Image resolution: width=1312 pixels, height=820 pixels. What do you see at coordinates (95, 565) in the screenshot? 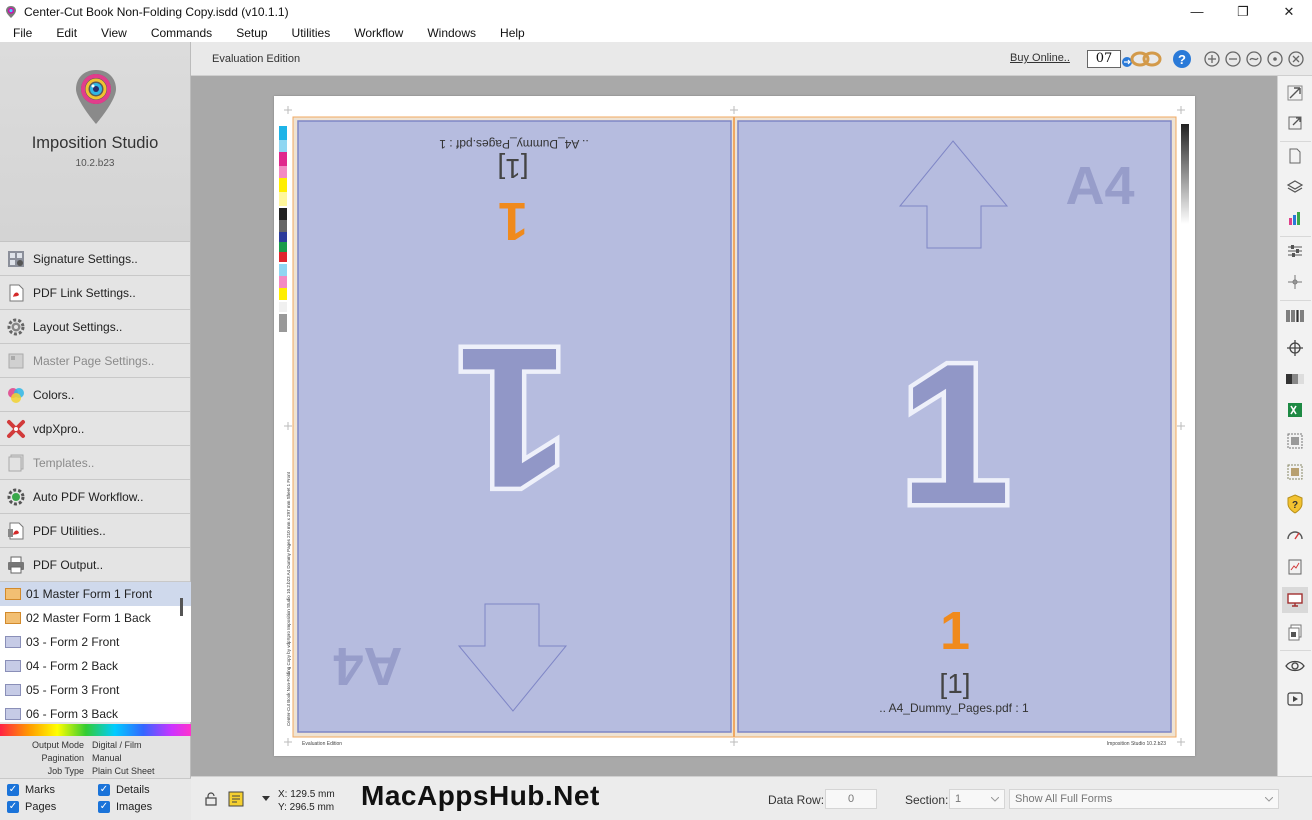
I see `pdf-output-button: PDF Output..` at bounding box center [95, 565].